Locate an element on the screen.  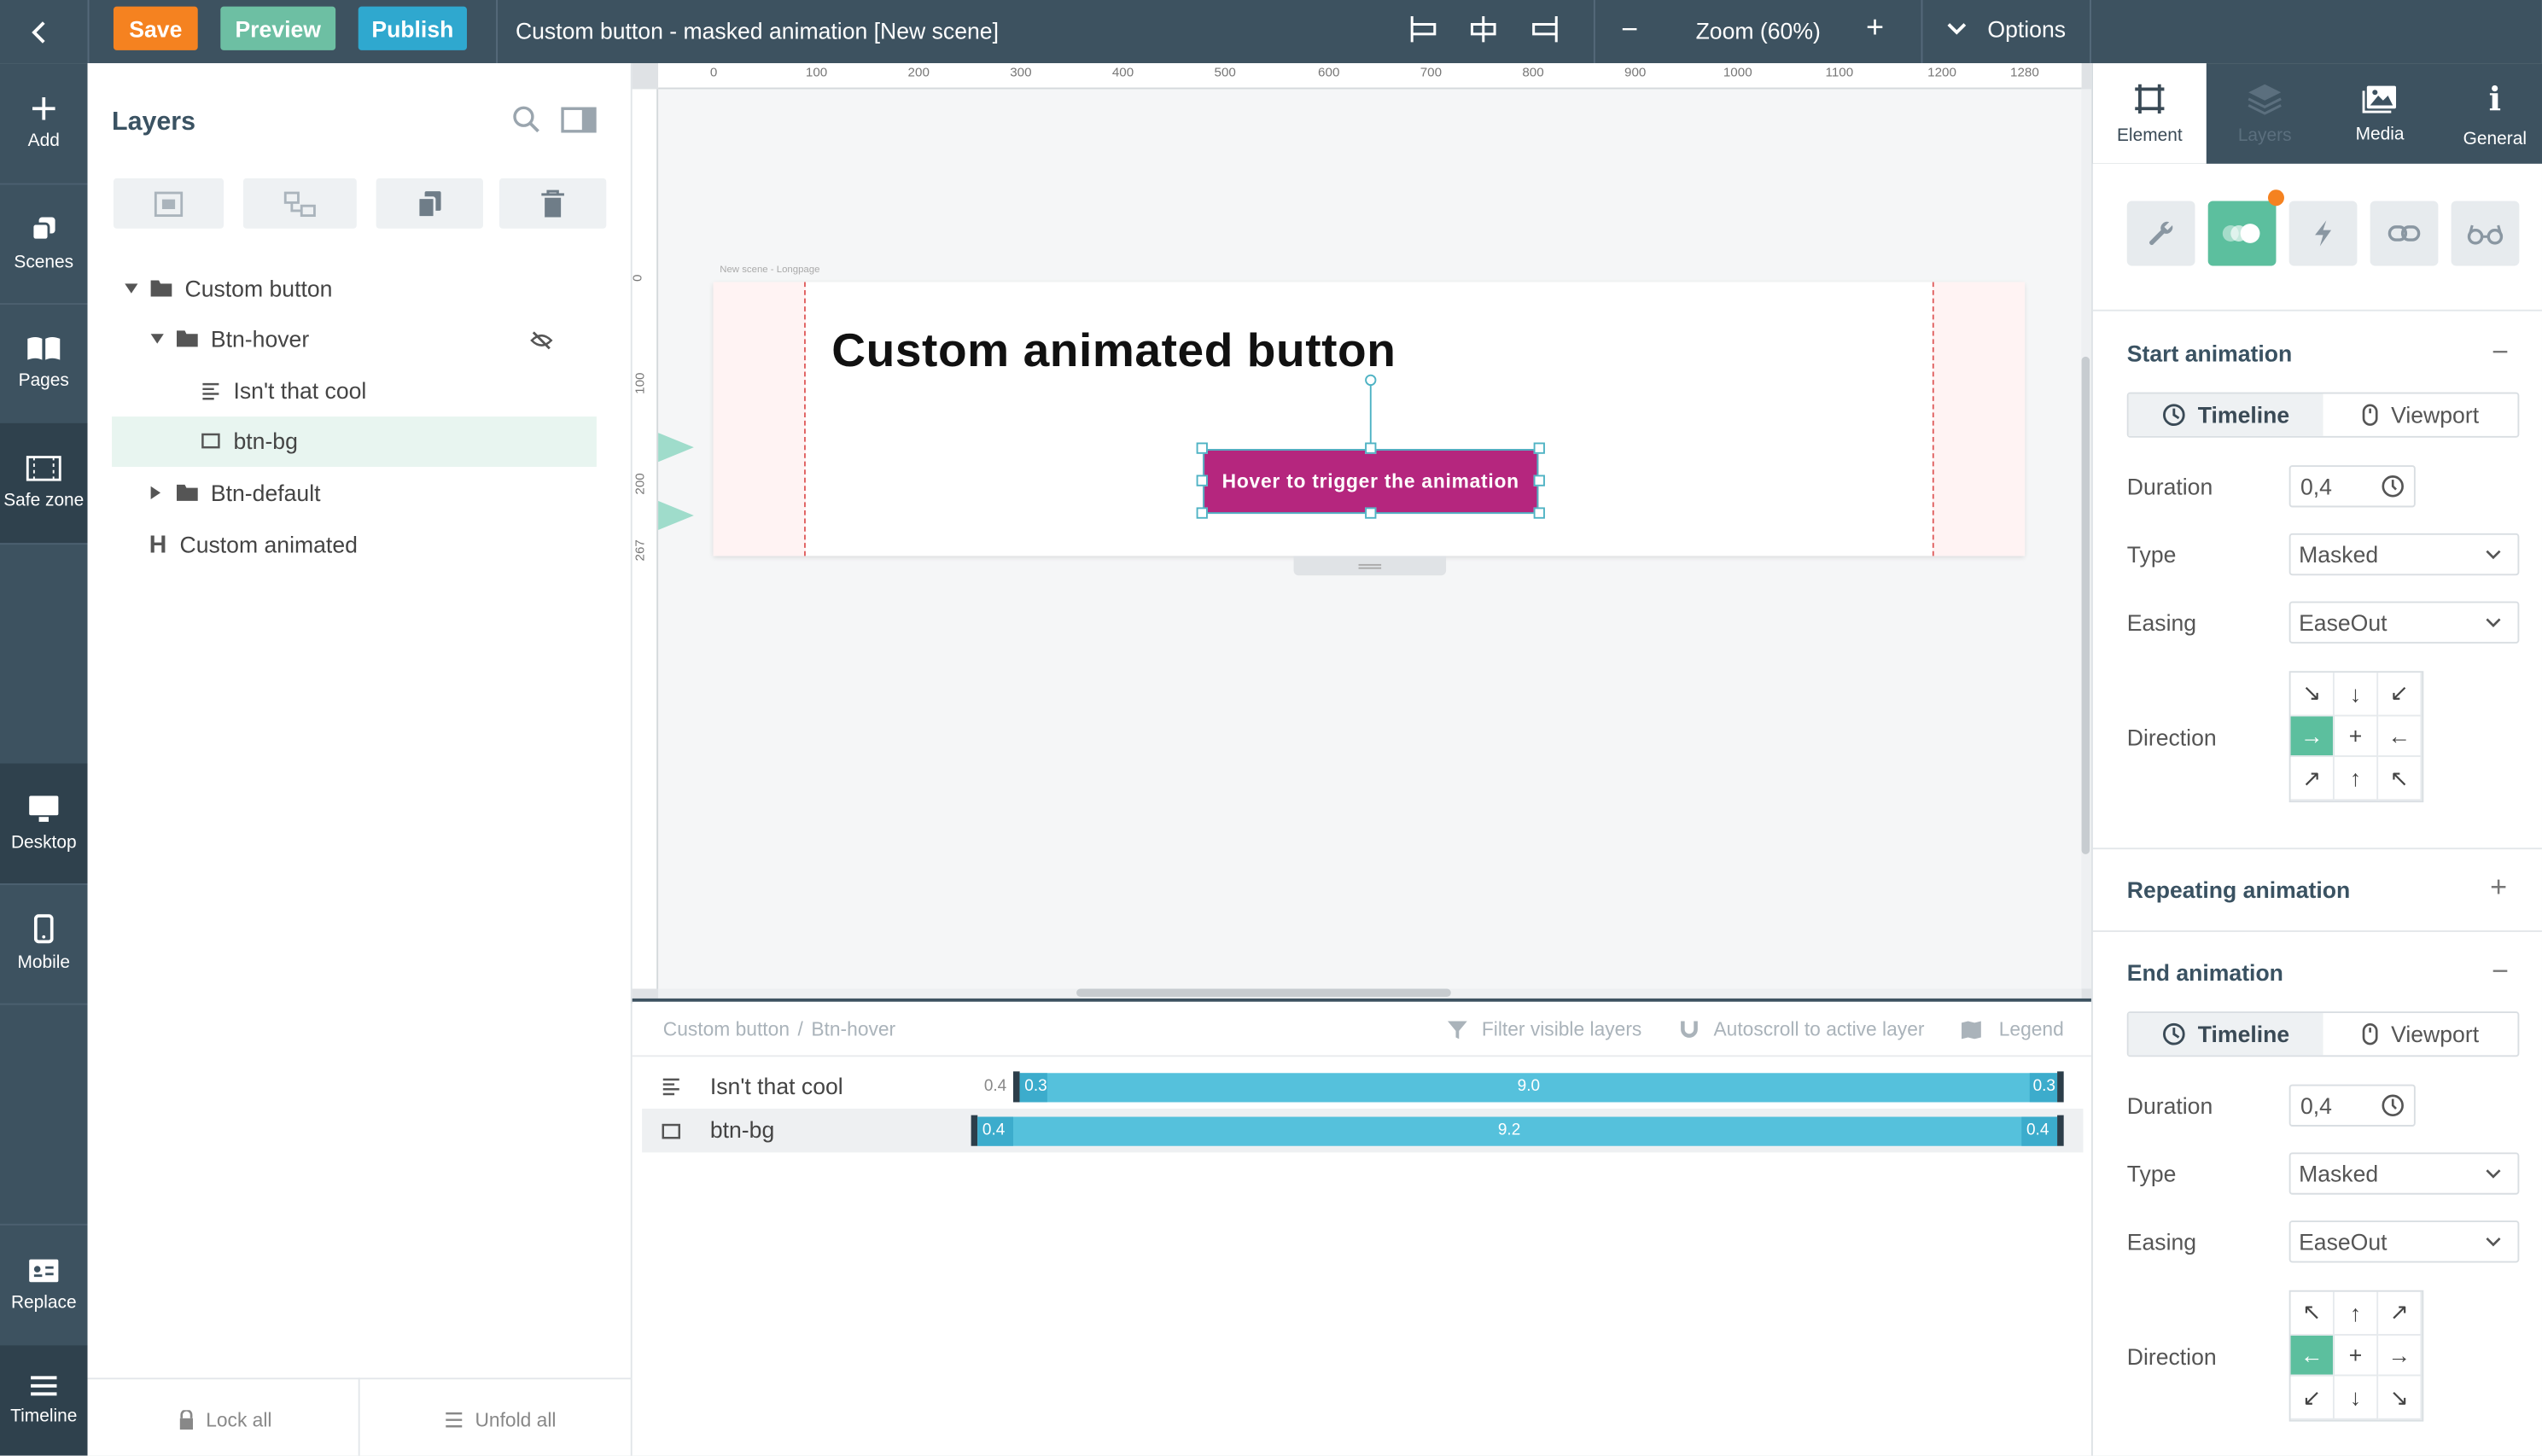
search-button is located at coordinates (527, 124).